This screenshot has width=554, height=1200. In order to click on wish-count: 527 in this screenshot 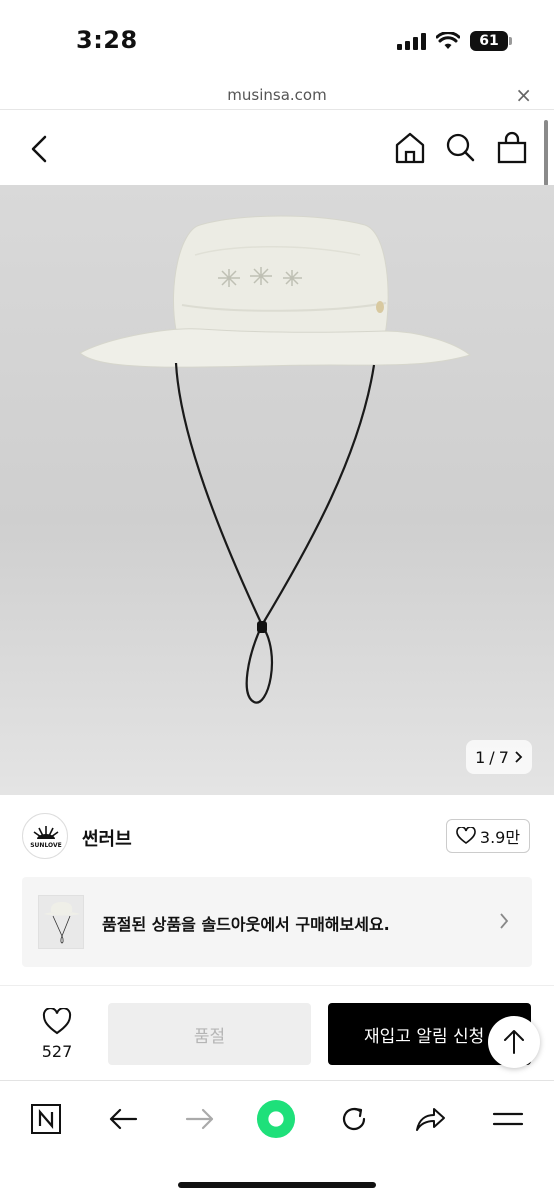, I will do `click(57, 1051)`.